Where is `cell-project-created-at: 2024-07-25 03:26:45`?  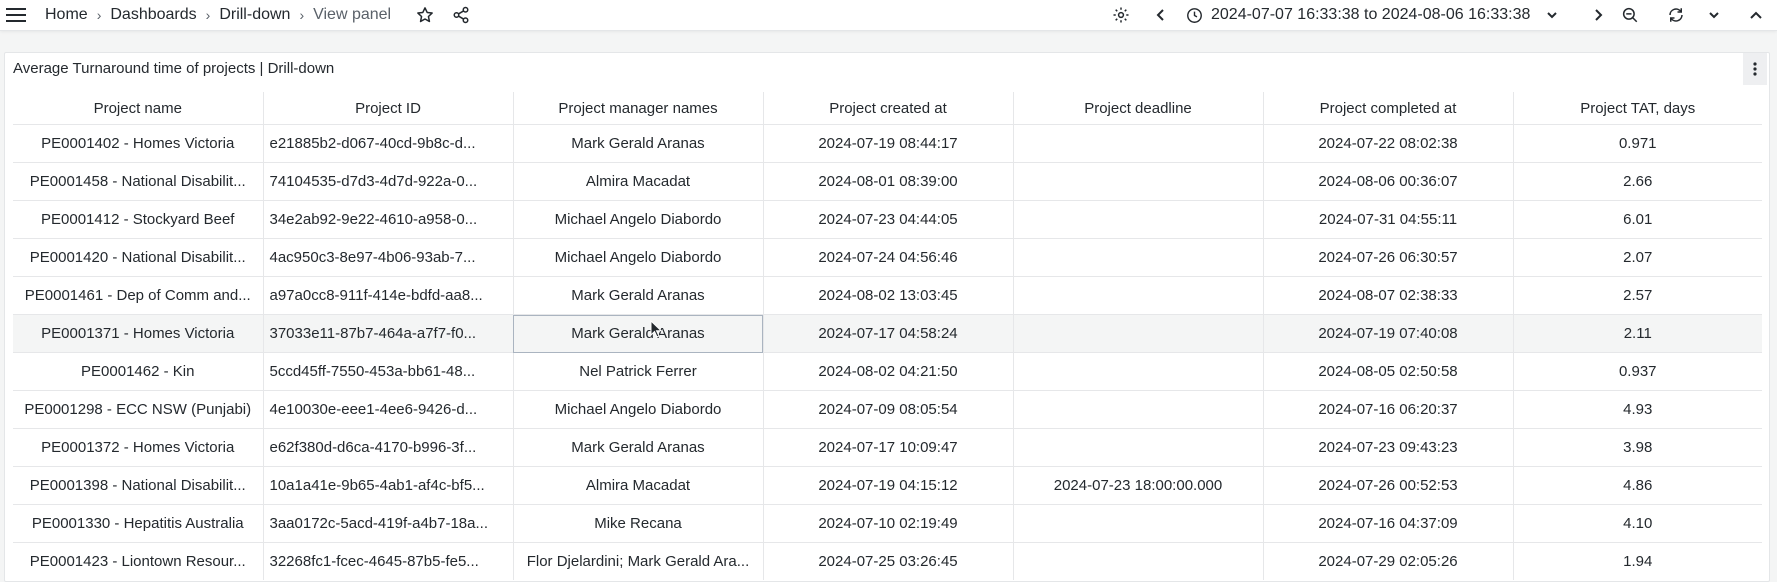
cell-project-created-at: 2024-07-25 03:26:45 is located at coordinates (888, 561).